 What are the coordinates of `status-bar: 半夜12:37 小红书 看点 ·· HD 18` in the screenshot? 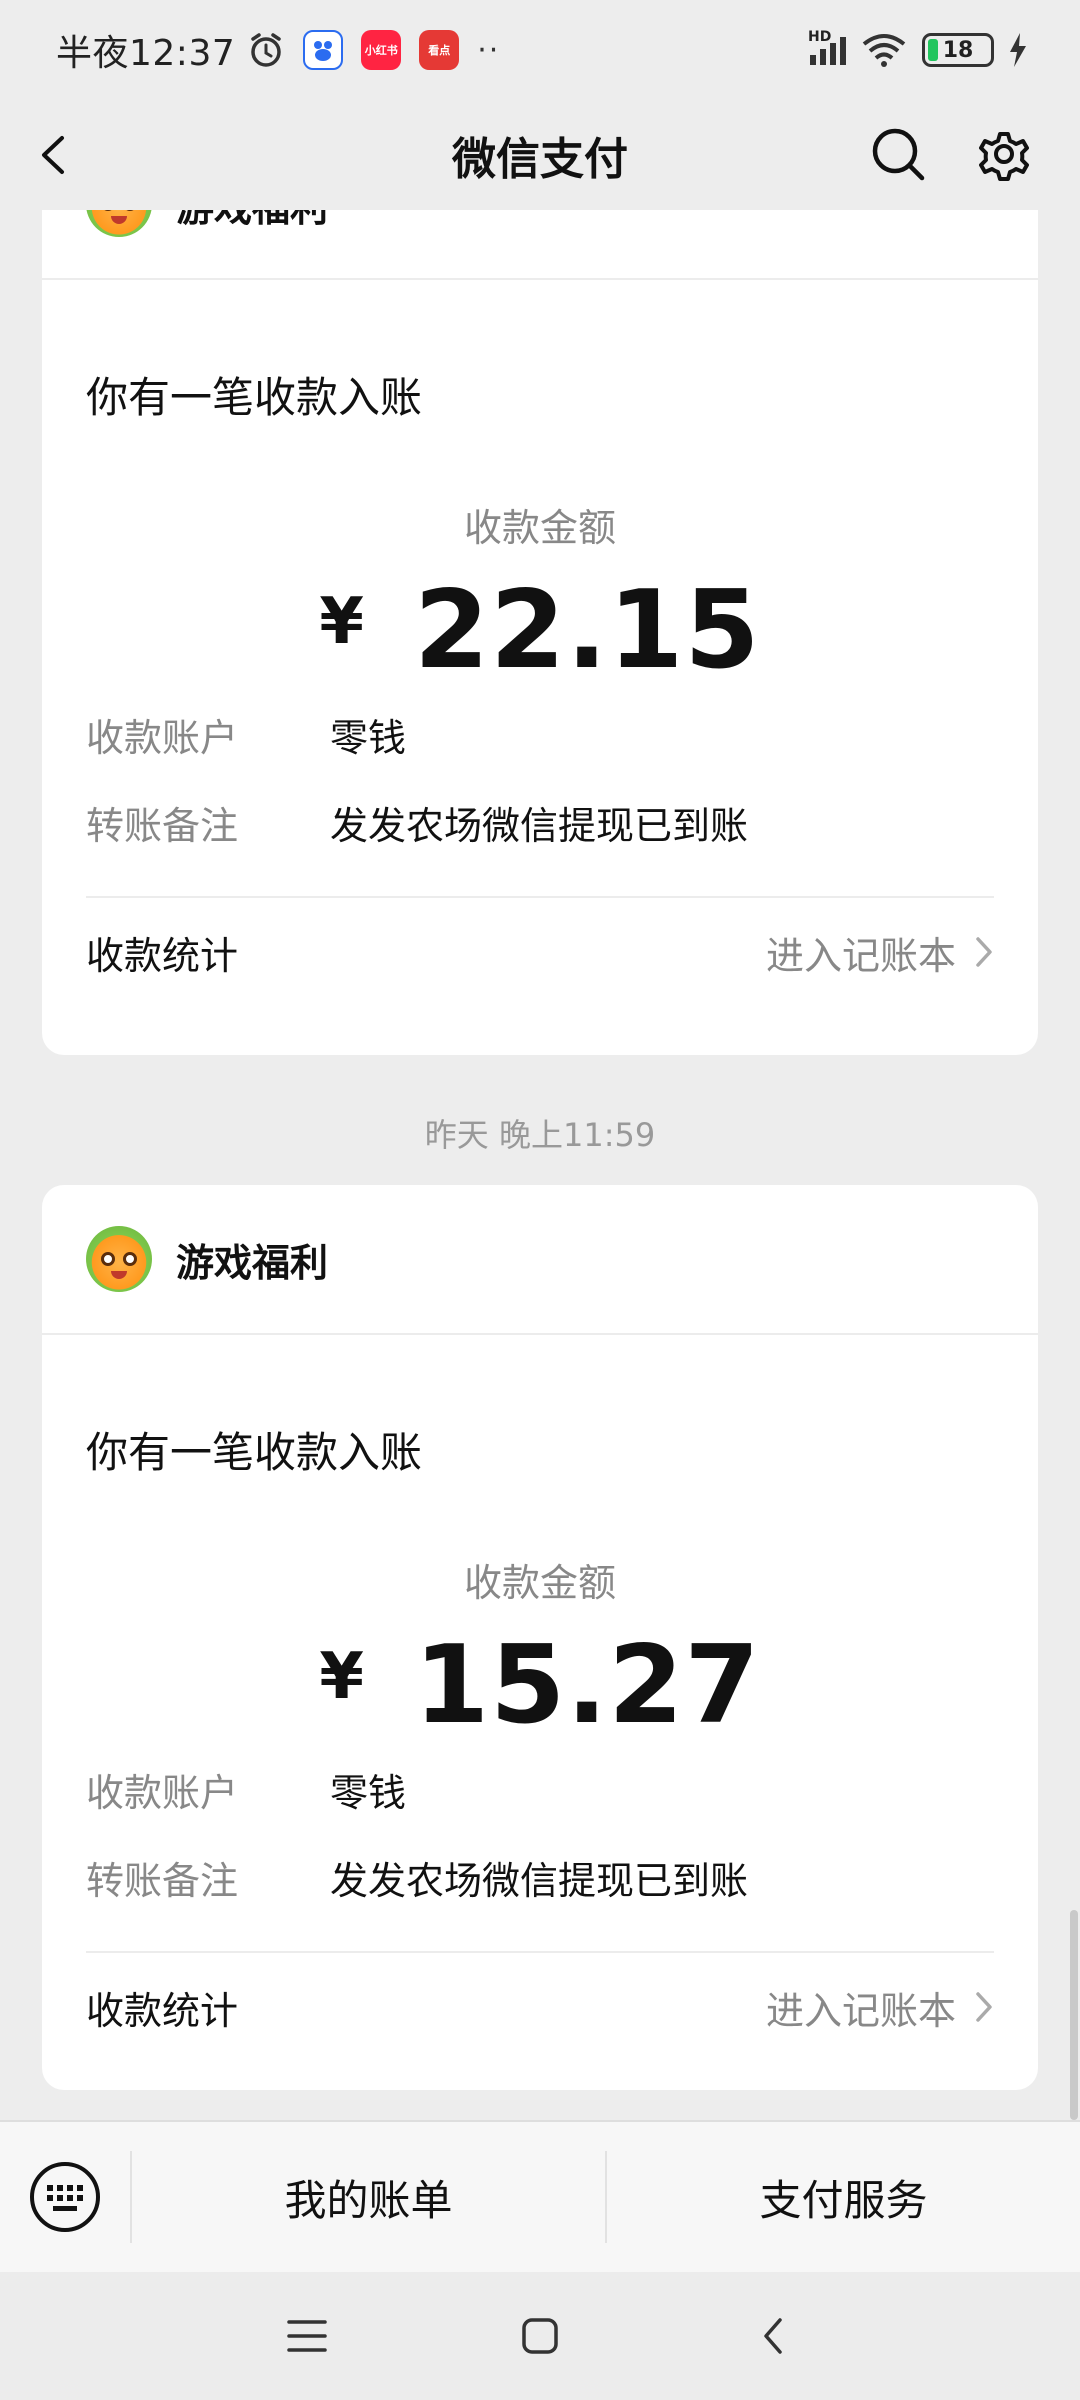 It's located at (540, 50).